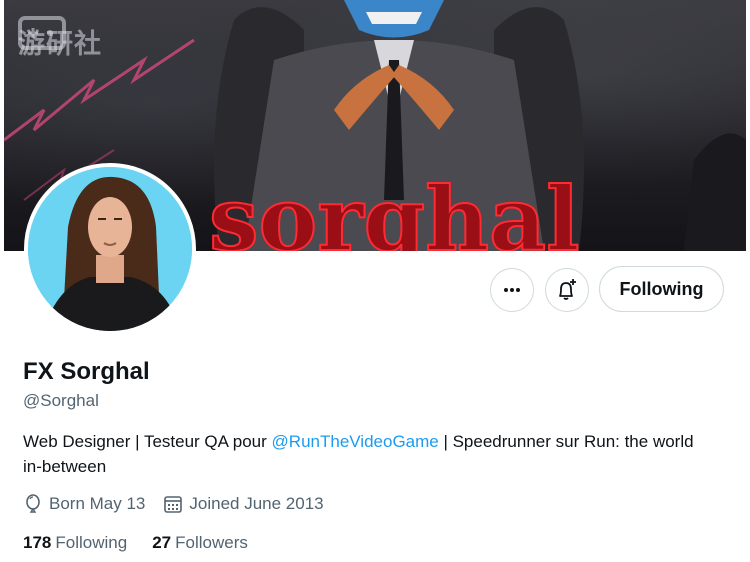 The height and width of the screenshot is (562, 750). I want to click on more-button, so click(512, 290).